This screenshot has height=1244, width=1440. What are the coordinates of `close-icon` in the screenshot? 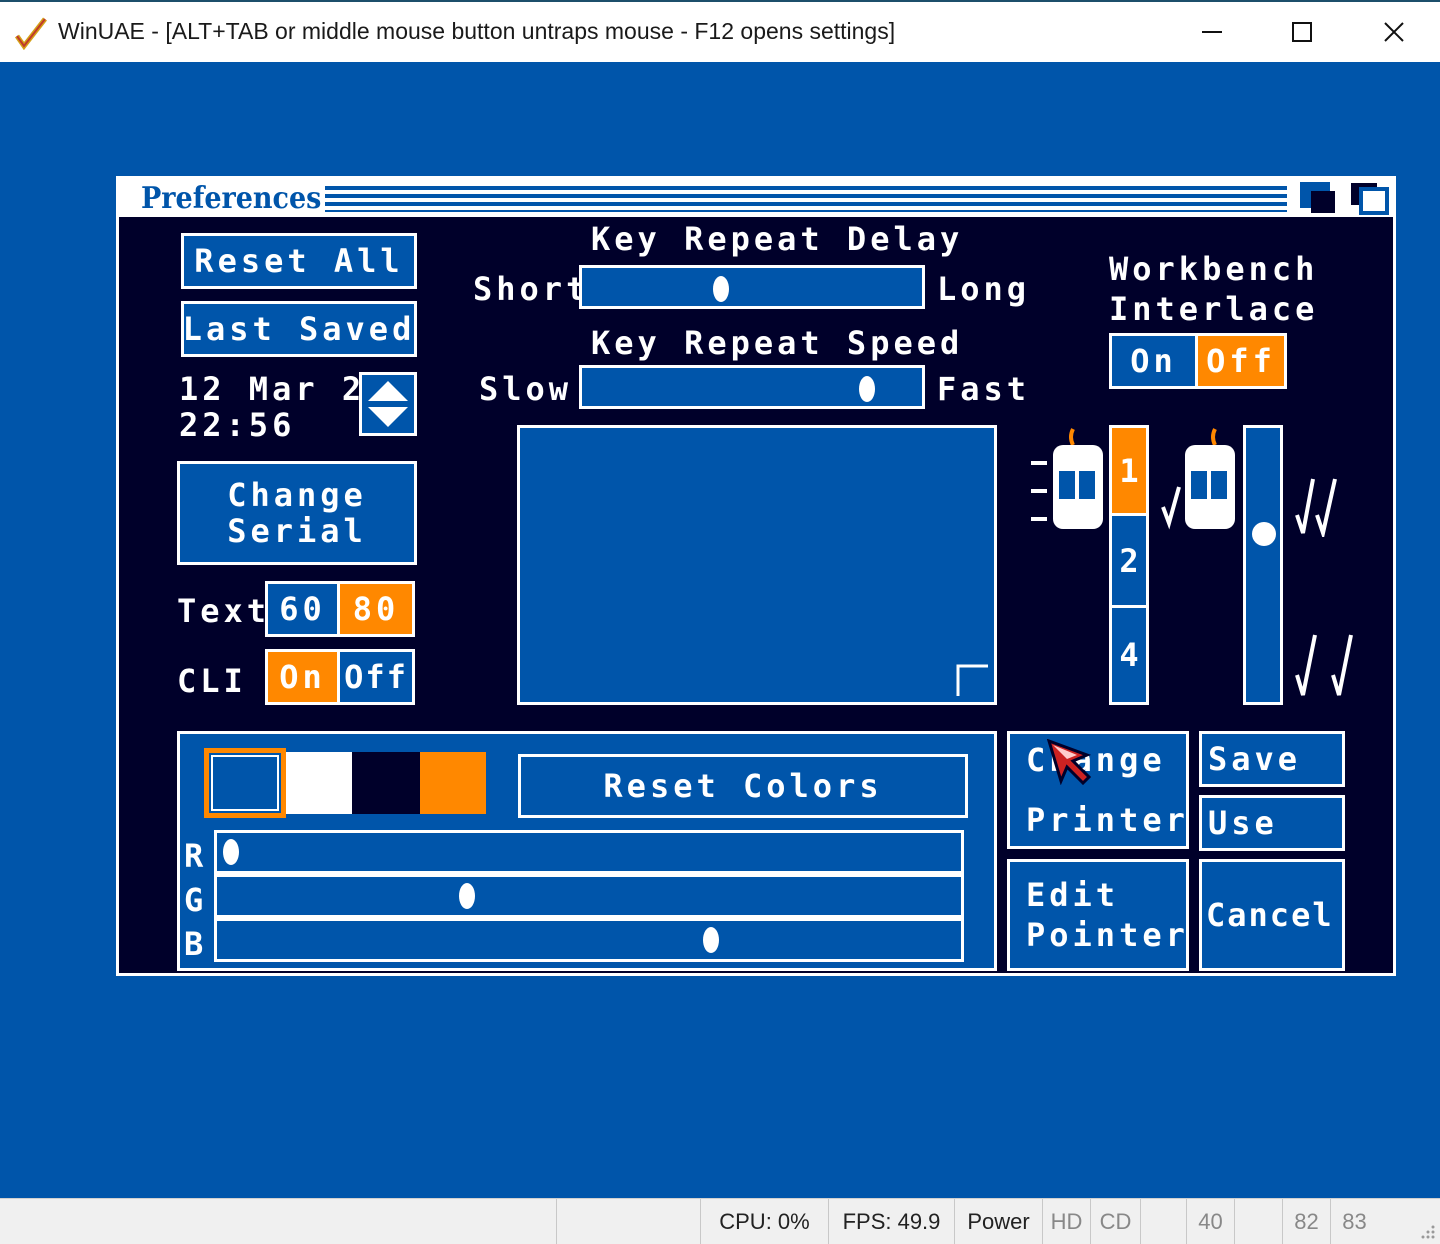 It's located at (1394, 32).